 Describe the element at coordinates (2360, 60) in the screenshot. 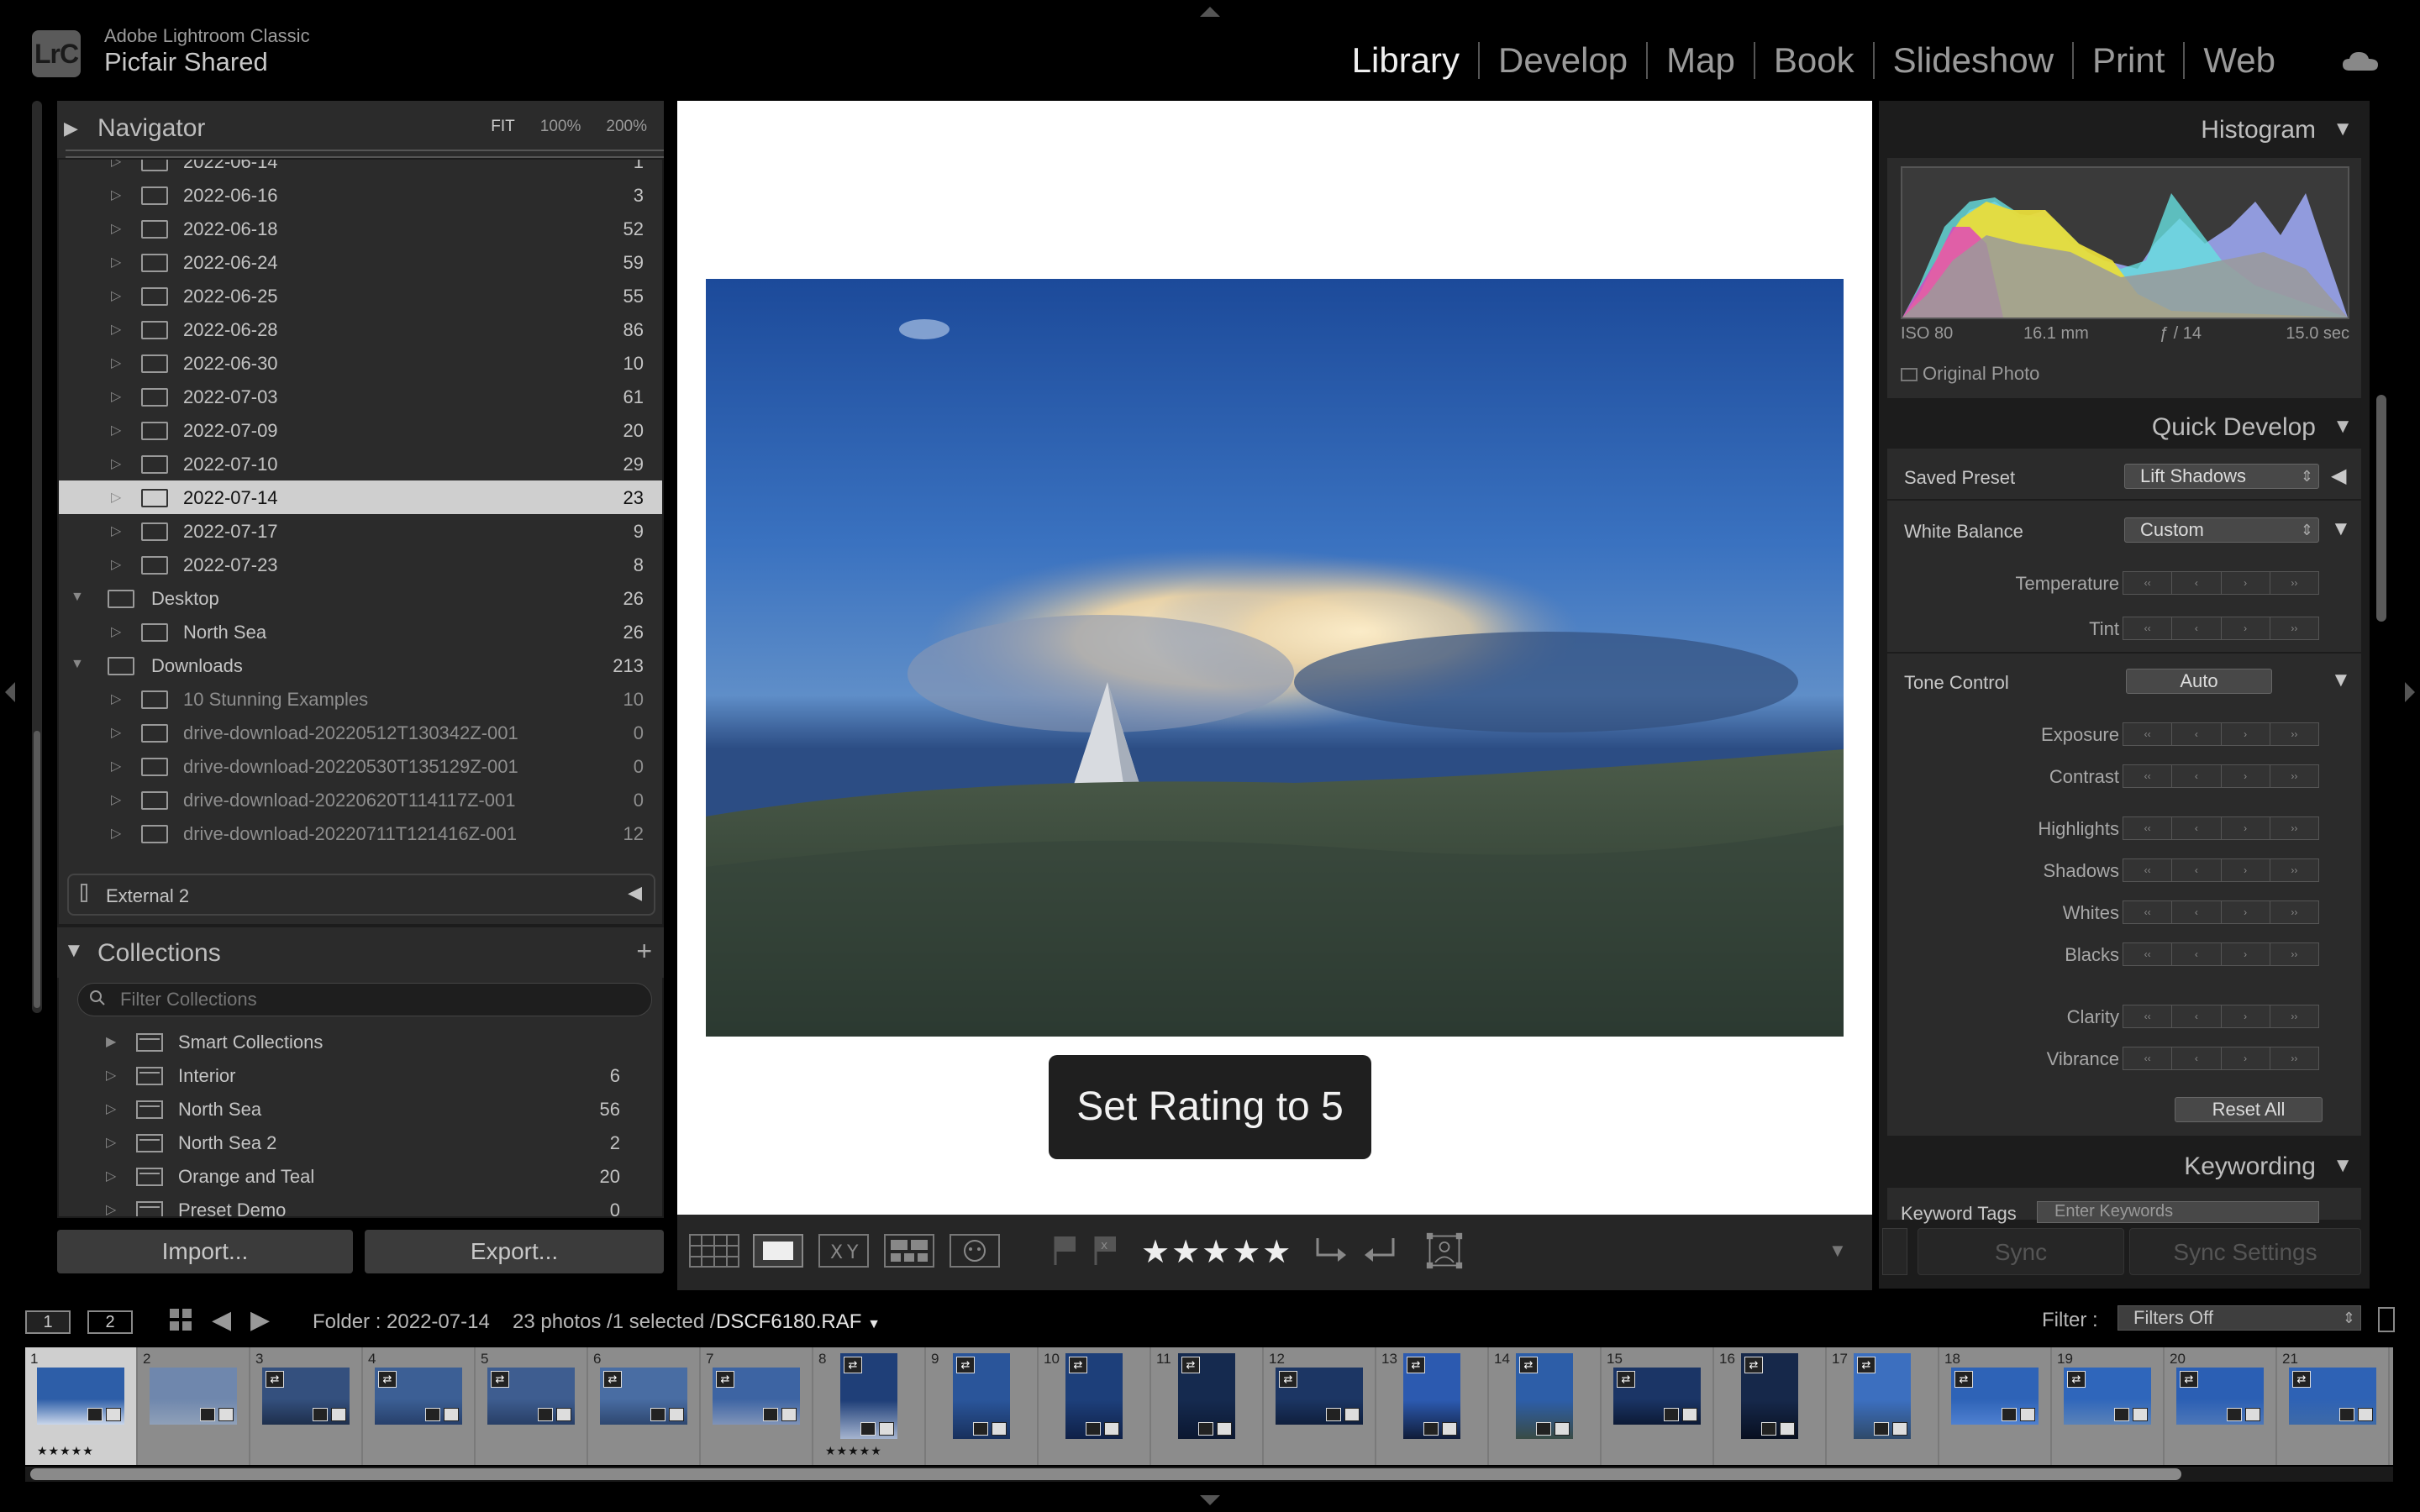

I see `cloud-sync-icon` at that location.